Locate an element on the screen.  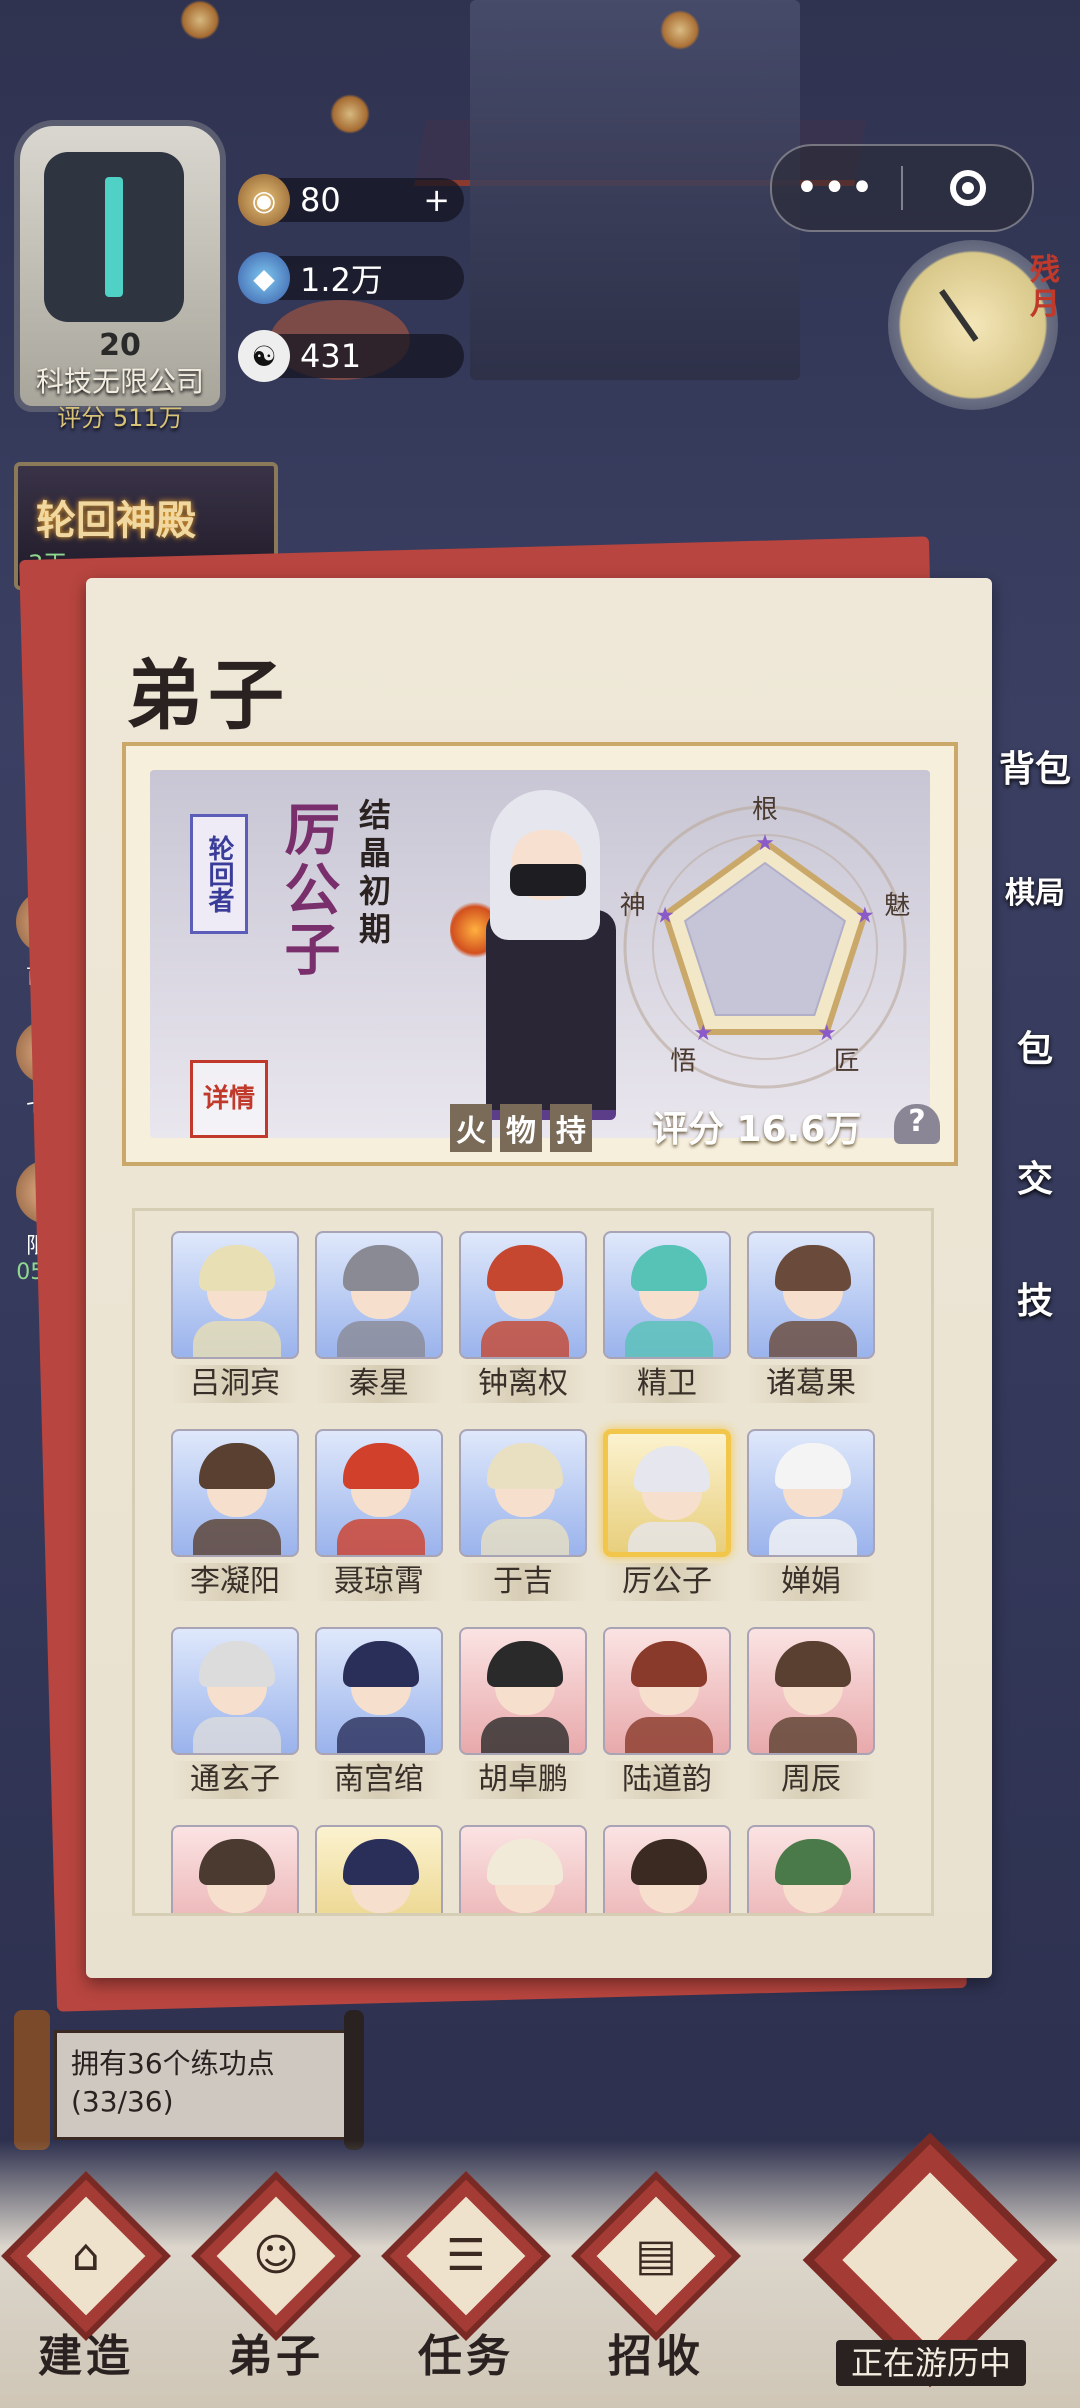
nav-recruit: ▤ 招收 is located at coordinates (656, 2283).